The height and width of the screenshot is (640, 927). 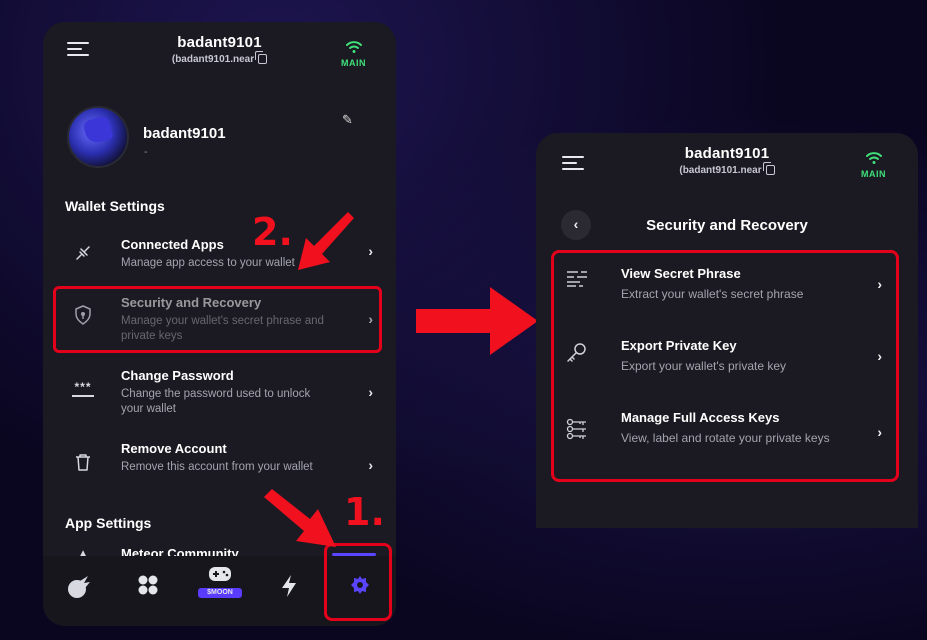 What do you see at coordinates (358, 582) in the screenshot?
I see `highlight-settings-tab` at bounding box center [358, 582].